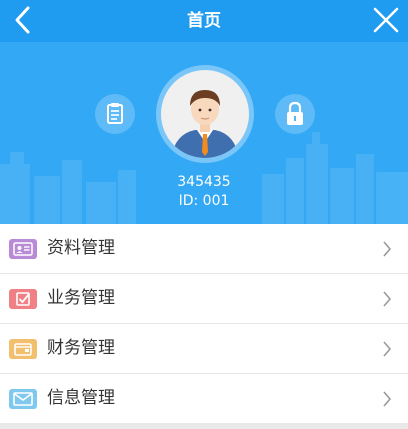 The height and width of the screenshot is (429, 408). I want to click on lock-button, so click(295, 114).